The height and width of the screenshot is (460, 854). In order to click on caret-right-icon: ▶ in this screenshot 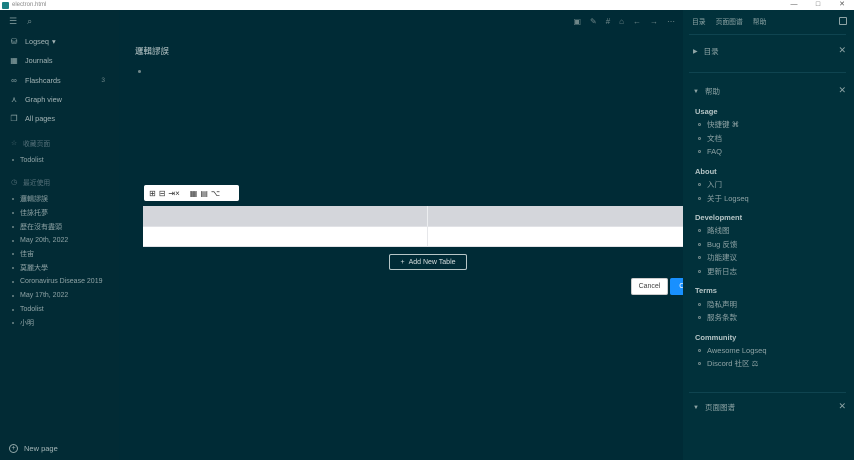, I will do `click(695, 52)`.